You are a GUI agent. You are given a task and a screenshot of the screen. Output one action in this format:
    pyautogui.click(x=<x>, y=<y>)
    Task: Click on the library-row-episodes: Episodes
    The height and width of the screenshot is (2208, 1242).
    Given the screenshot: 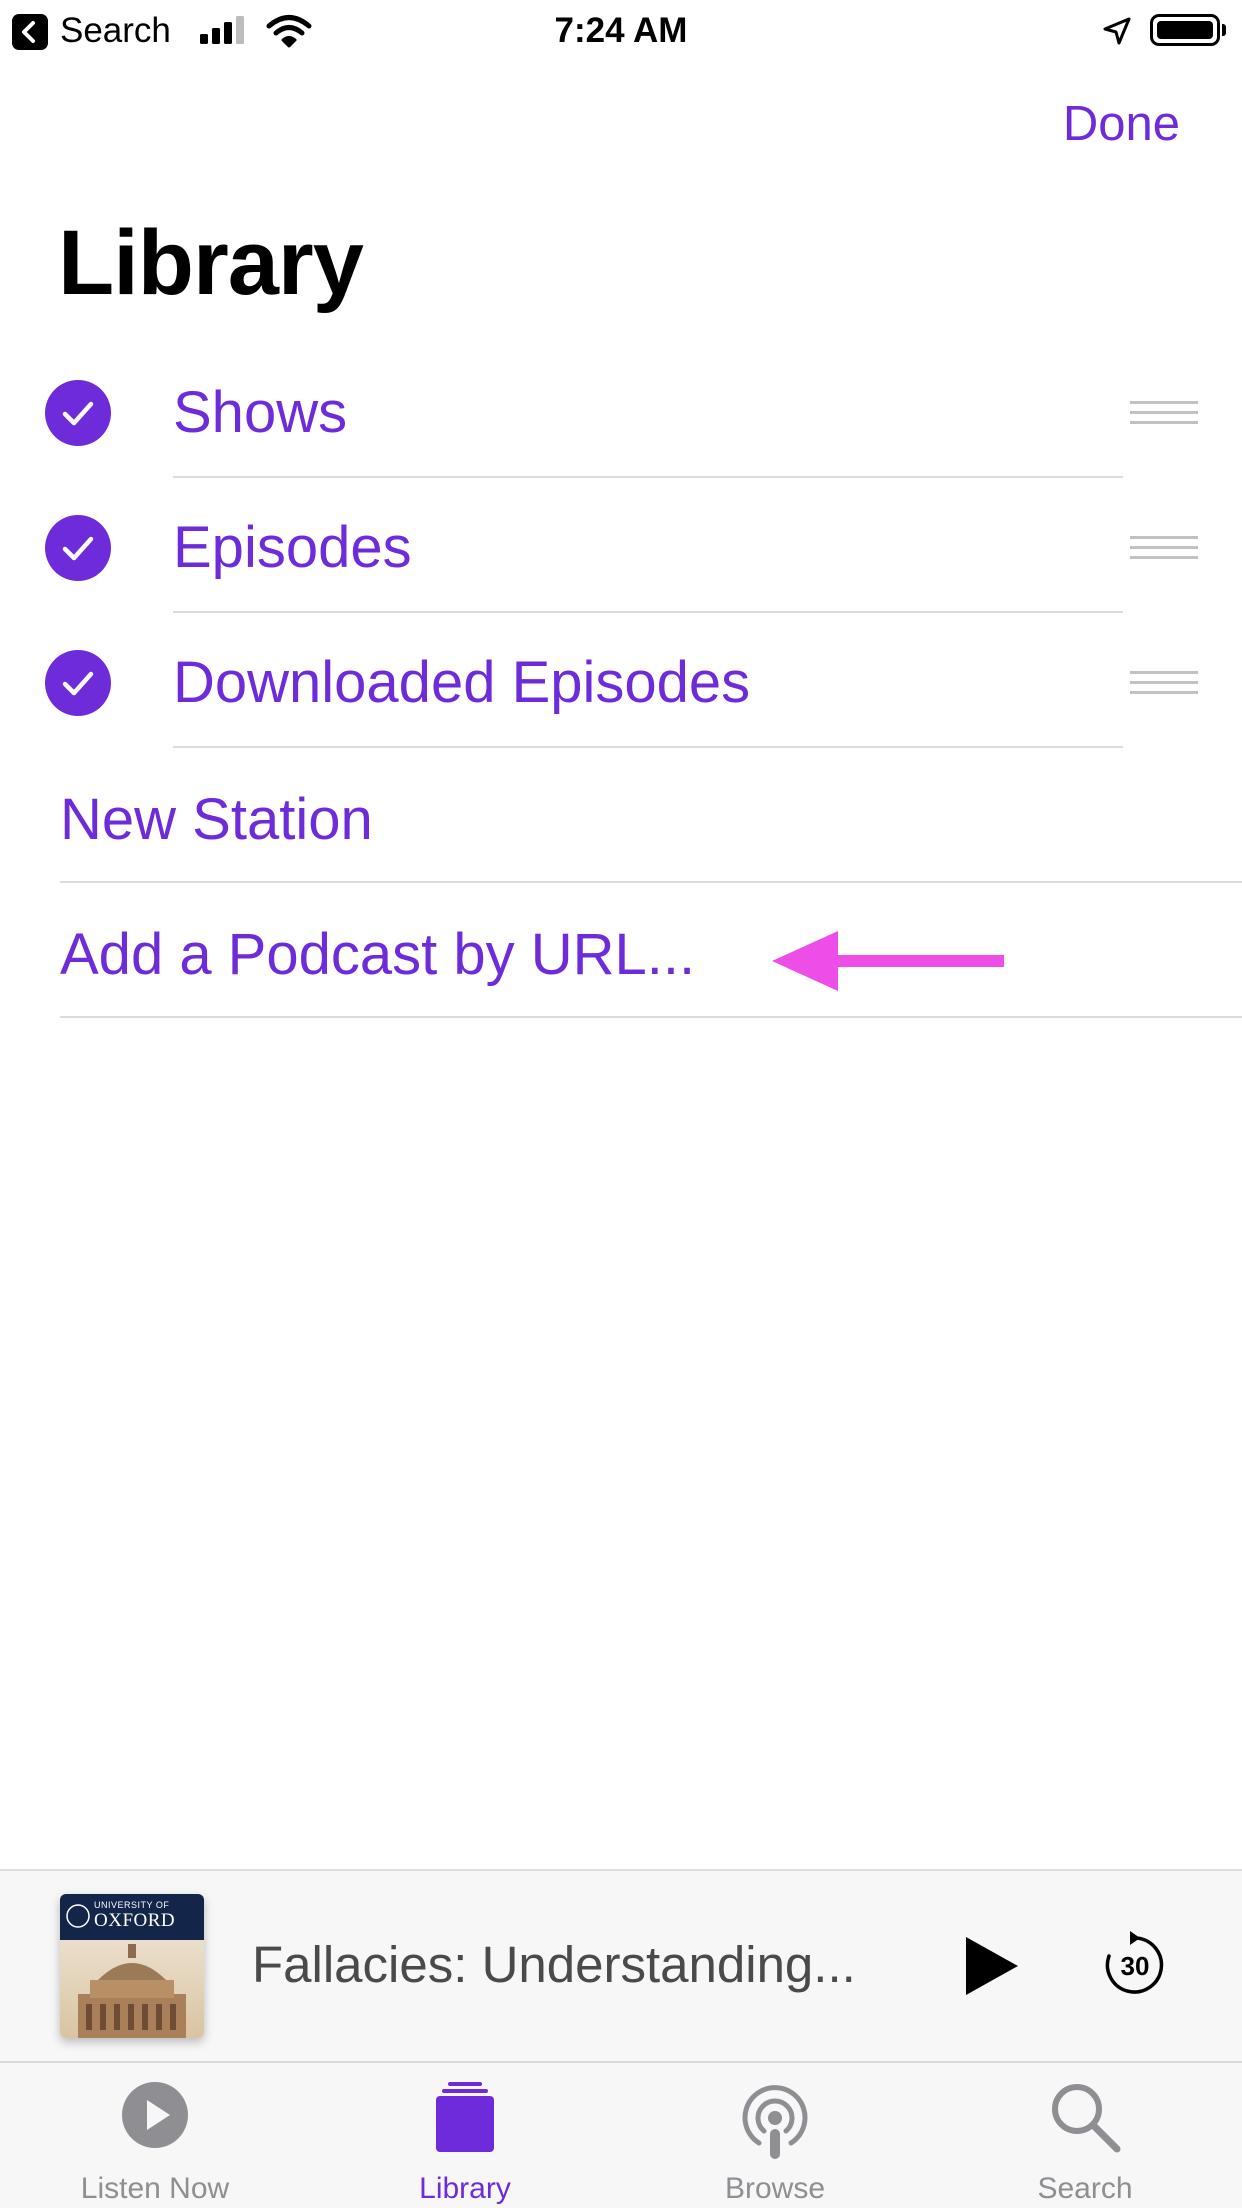 What is the action you would take?
    pyautogui.click(x=621, y=547)
    